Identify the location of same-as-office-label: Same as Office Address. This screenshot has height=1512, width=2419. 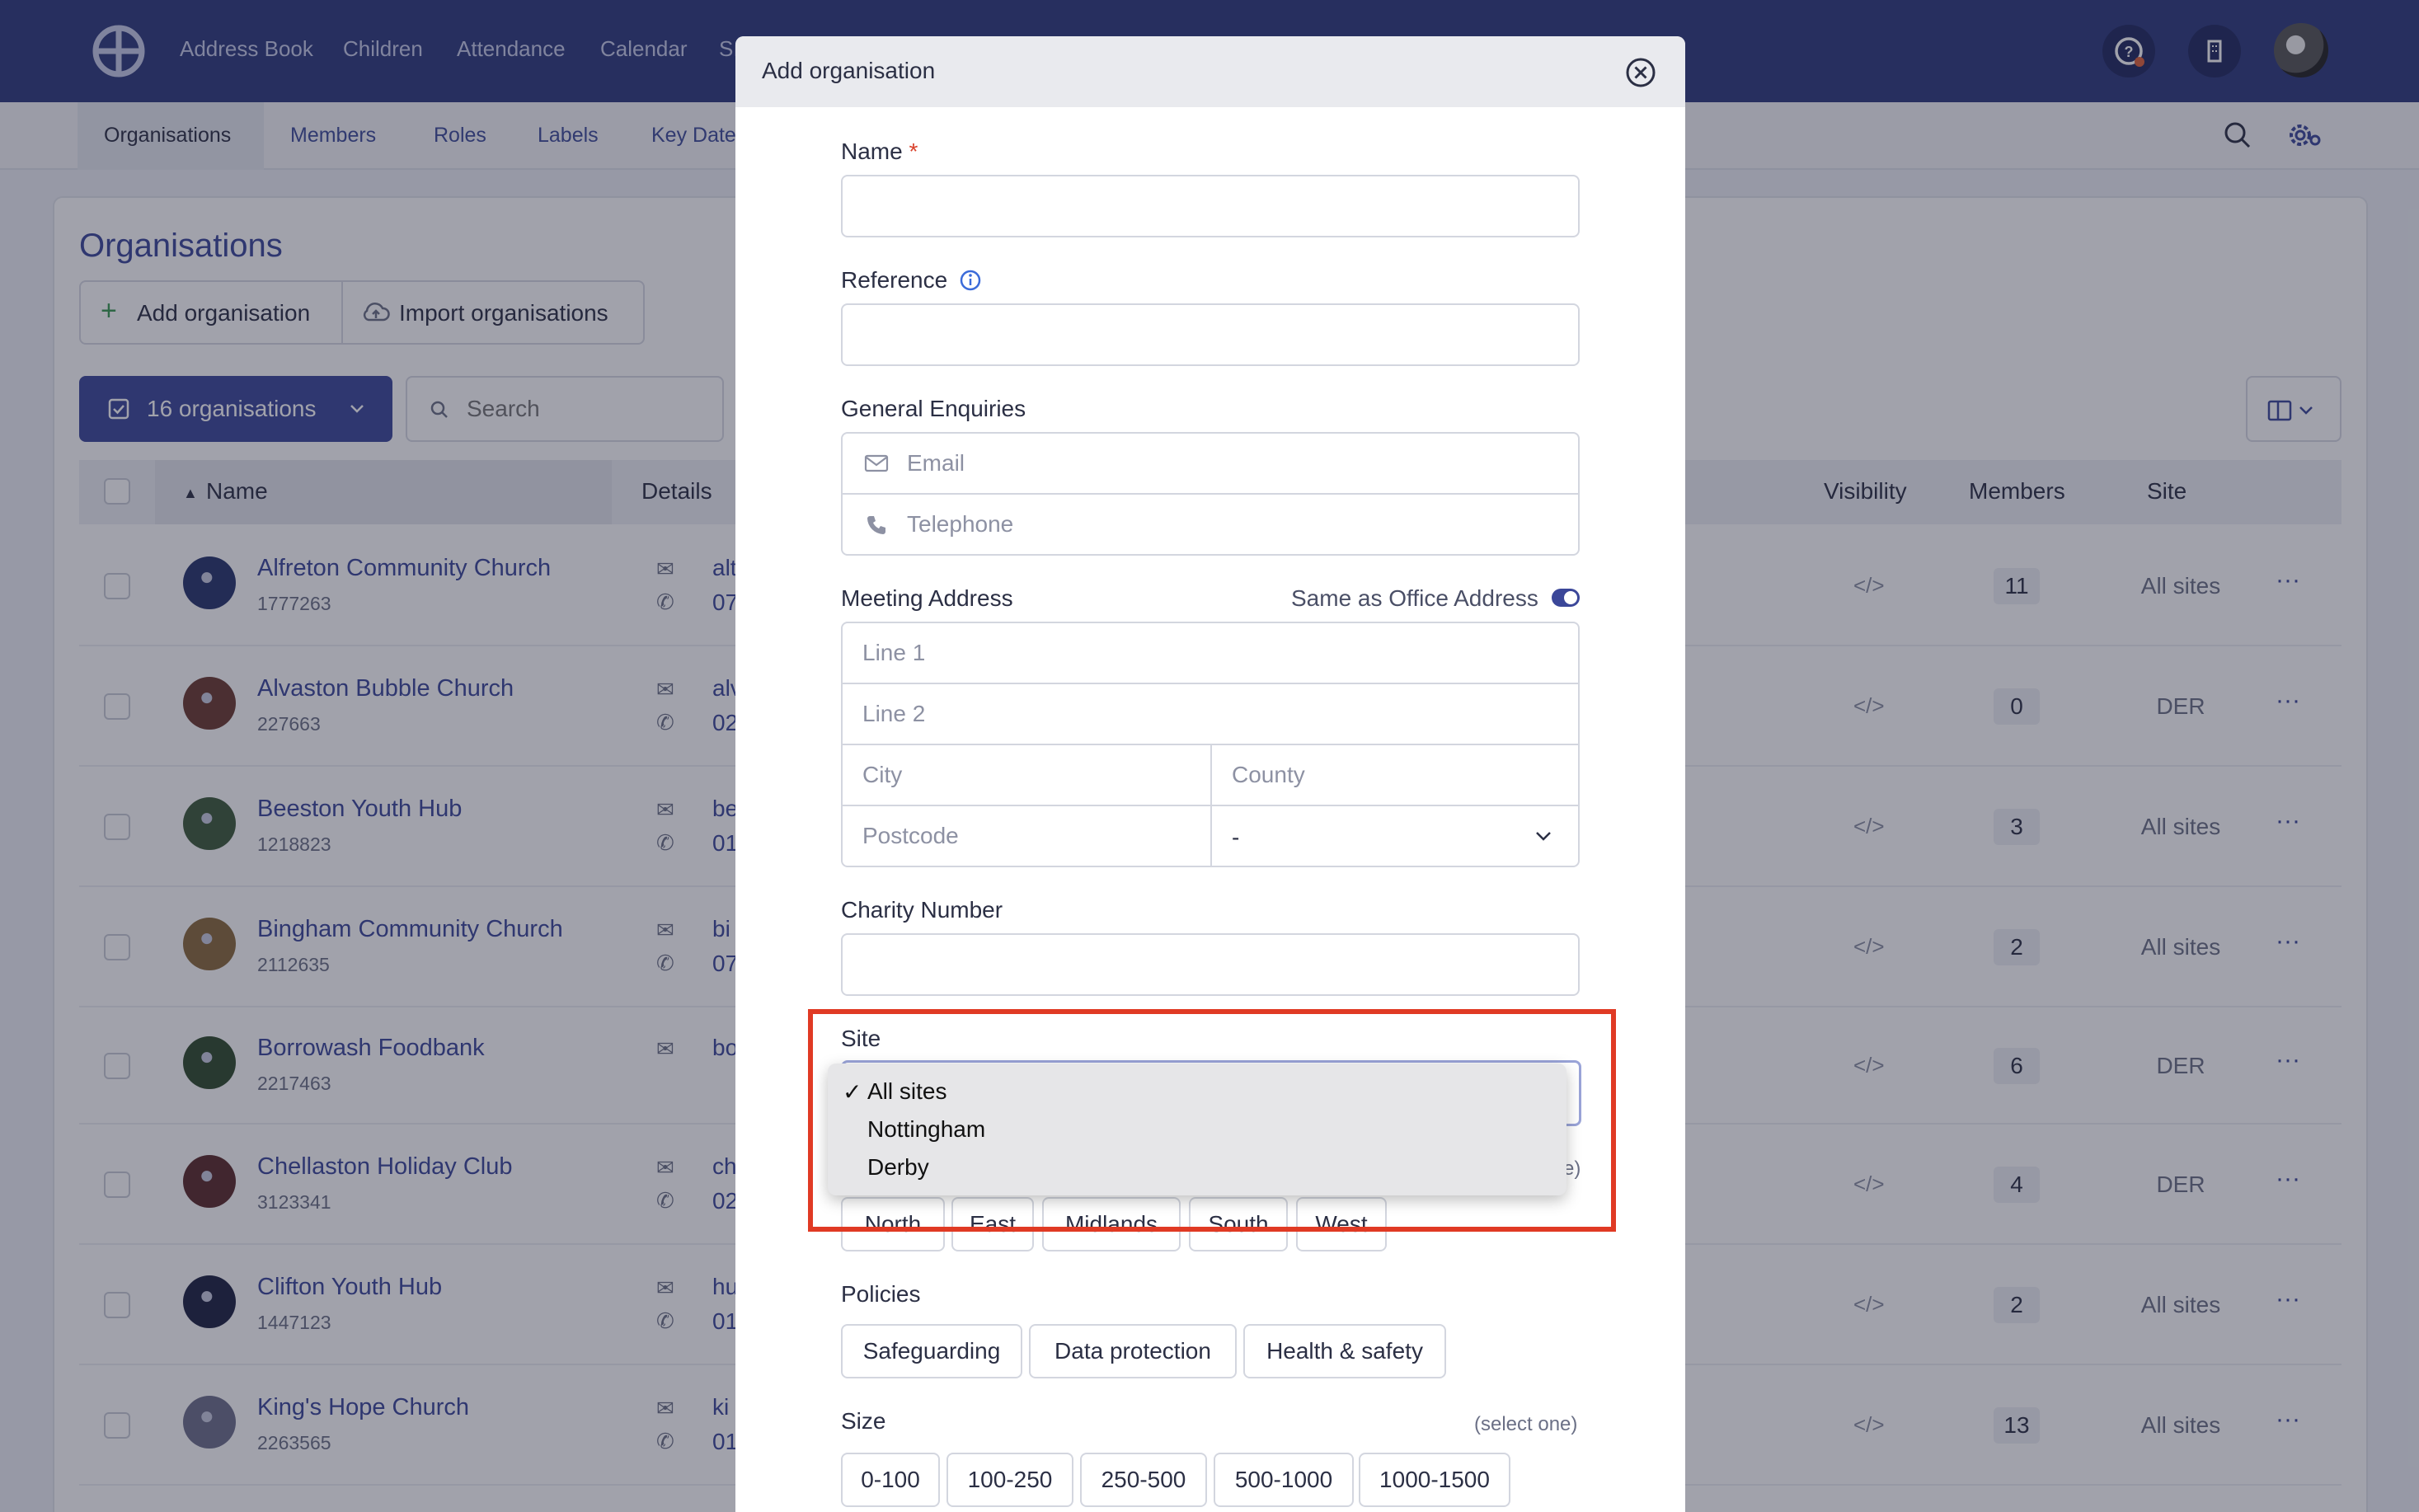
(1414, 598).